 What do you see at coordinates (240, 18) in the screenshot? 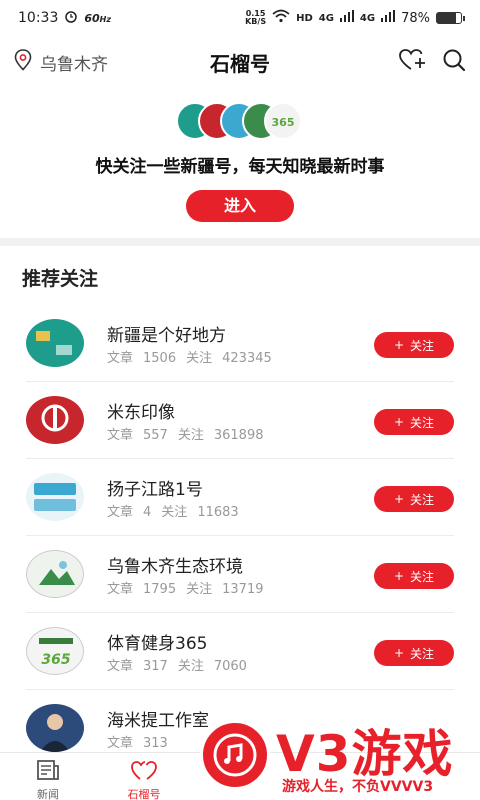
I see `status-bar: 10:33 60Hz 0.15 KB/S HD 4G 4G 78%` at bounding box center [240, 18].